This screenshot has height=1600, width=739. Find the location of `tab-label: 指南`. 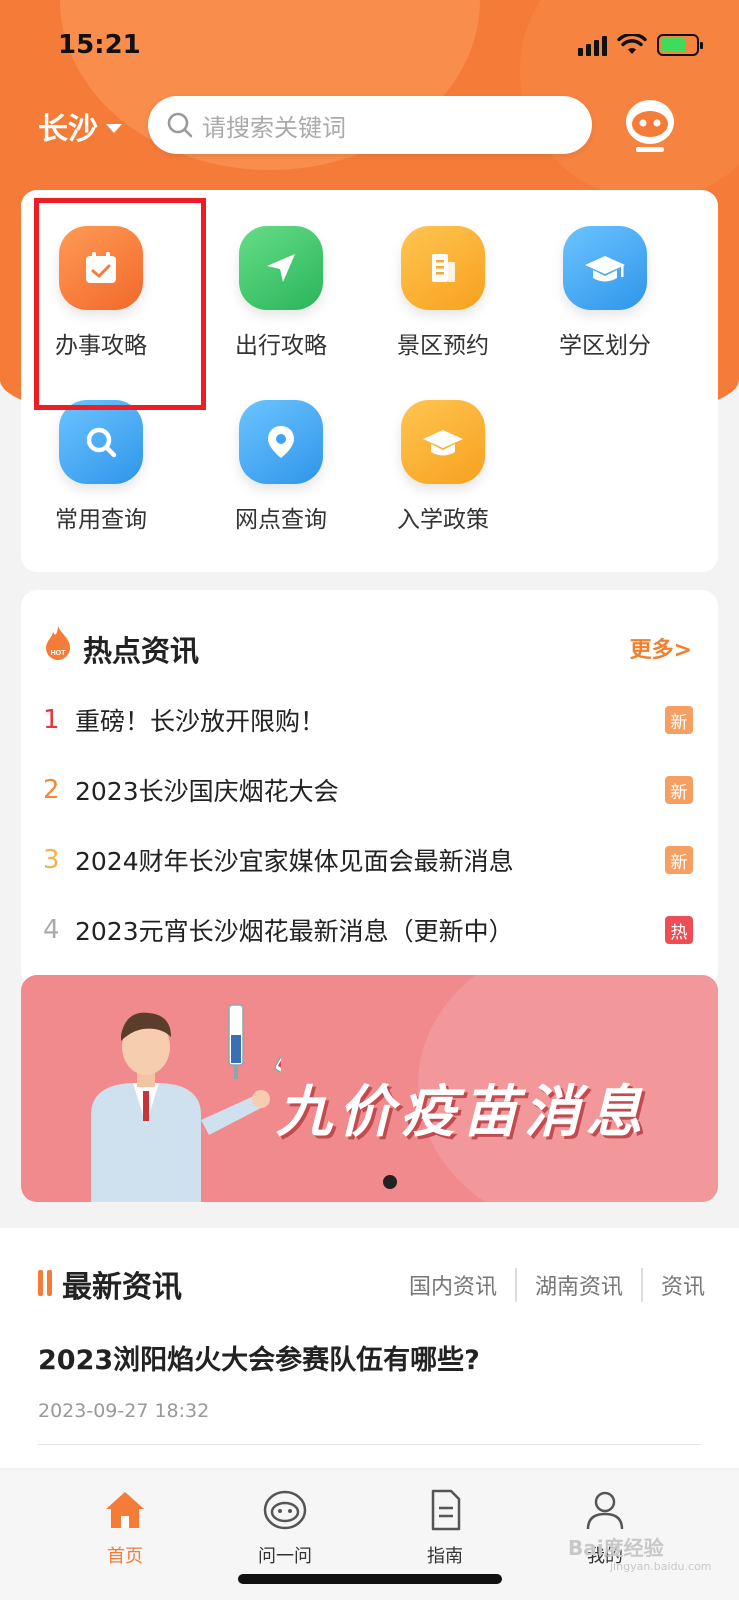

tab-label: 指南 is located at coordinates (445, 1556).